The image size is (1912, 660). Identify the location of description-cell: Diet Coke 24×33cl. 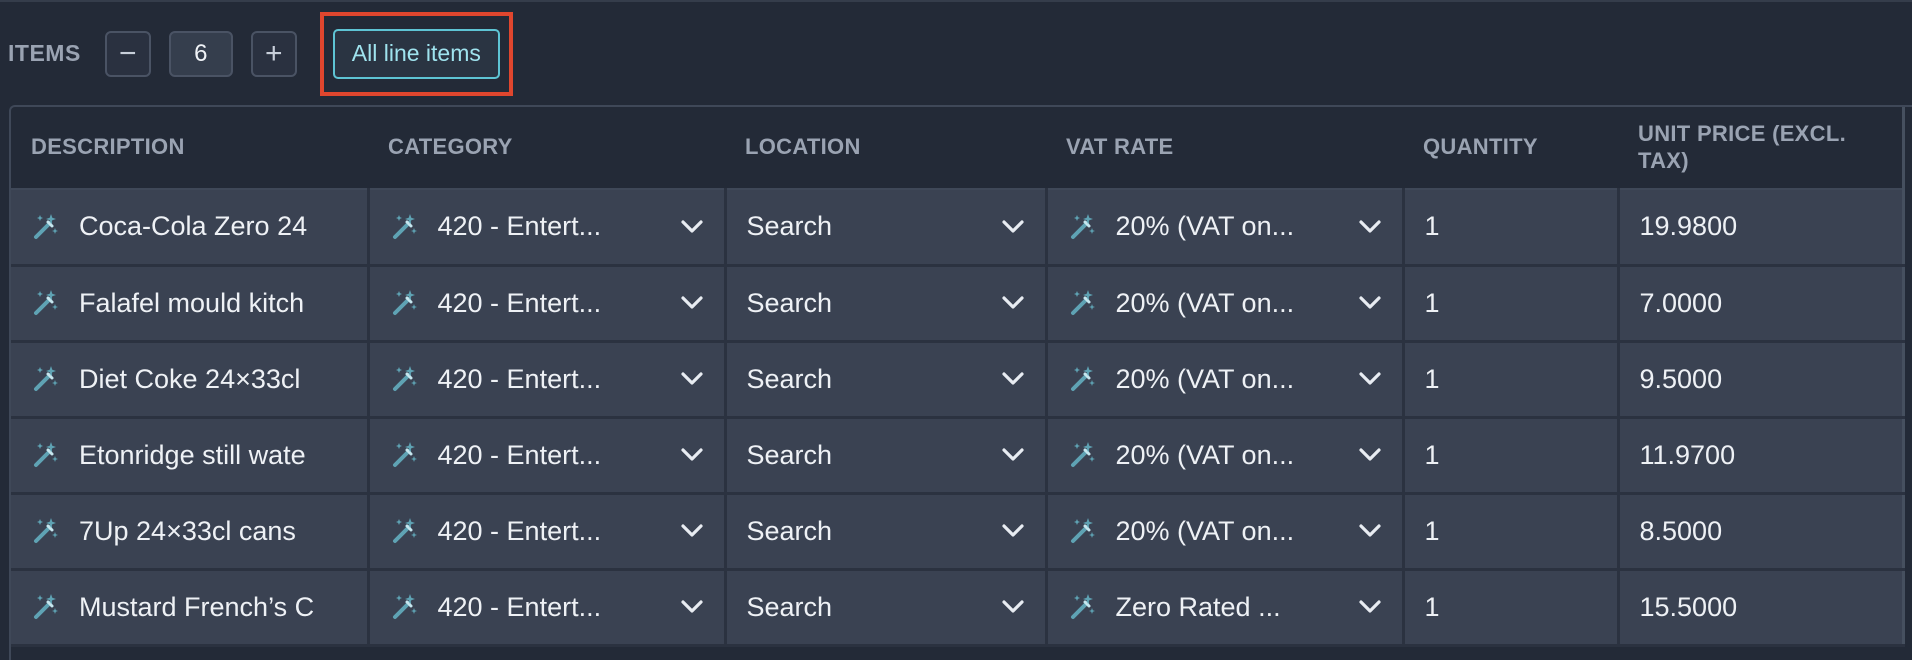
(190, 380).